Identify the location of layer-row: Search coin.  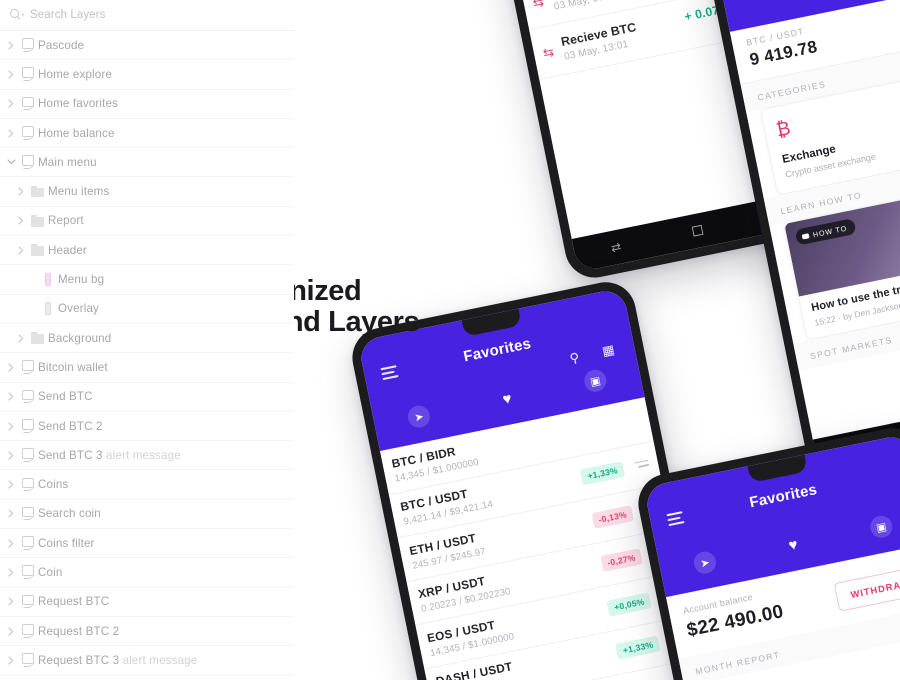
(147, 515).